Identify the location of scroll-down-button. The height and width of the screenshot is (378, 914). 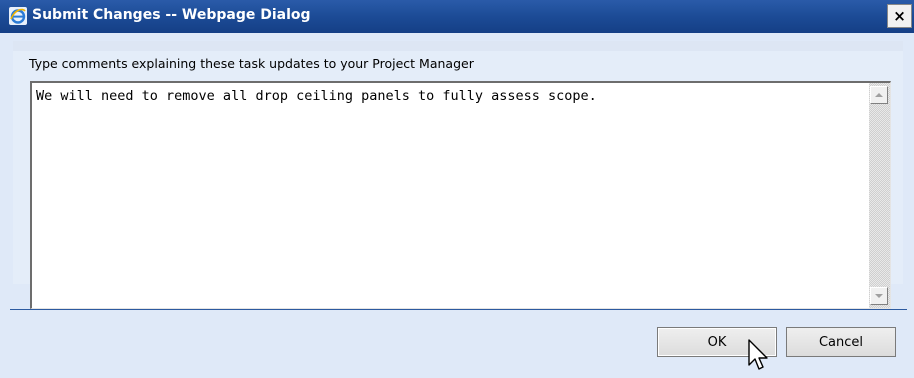
(879, 296).